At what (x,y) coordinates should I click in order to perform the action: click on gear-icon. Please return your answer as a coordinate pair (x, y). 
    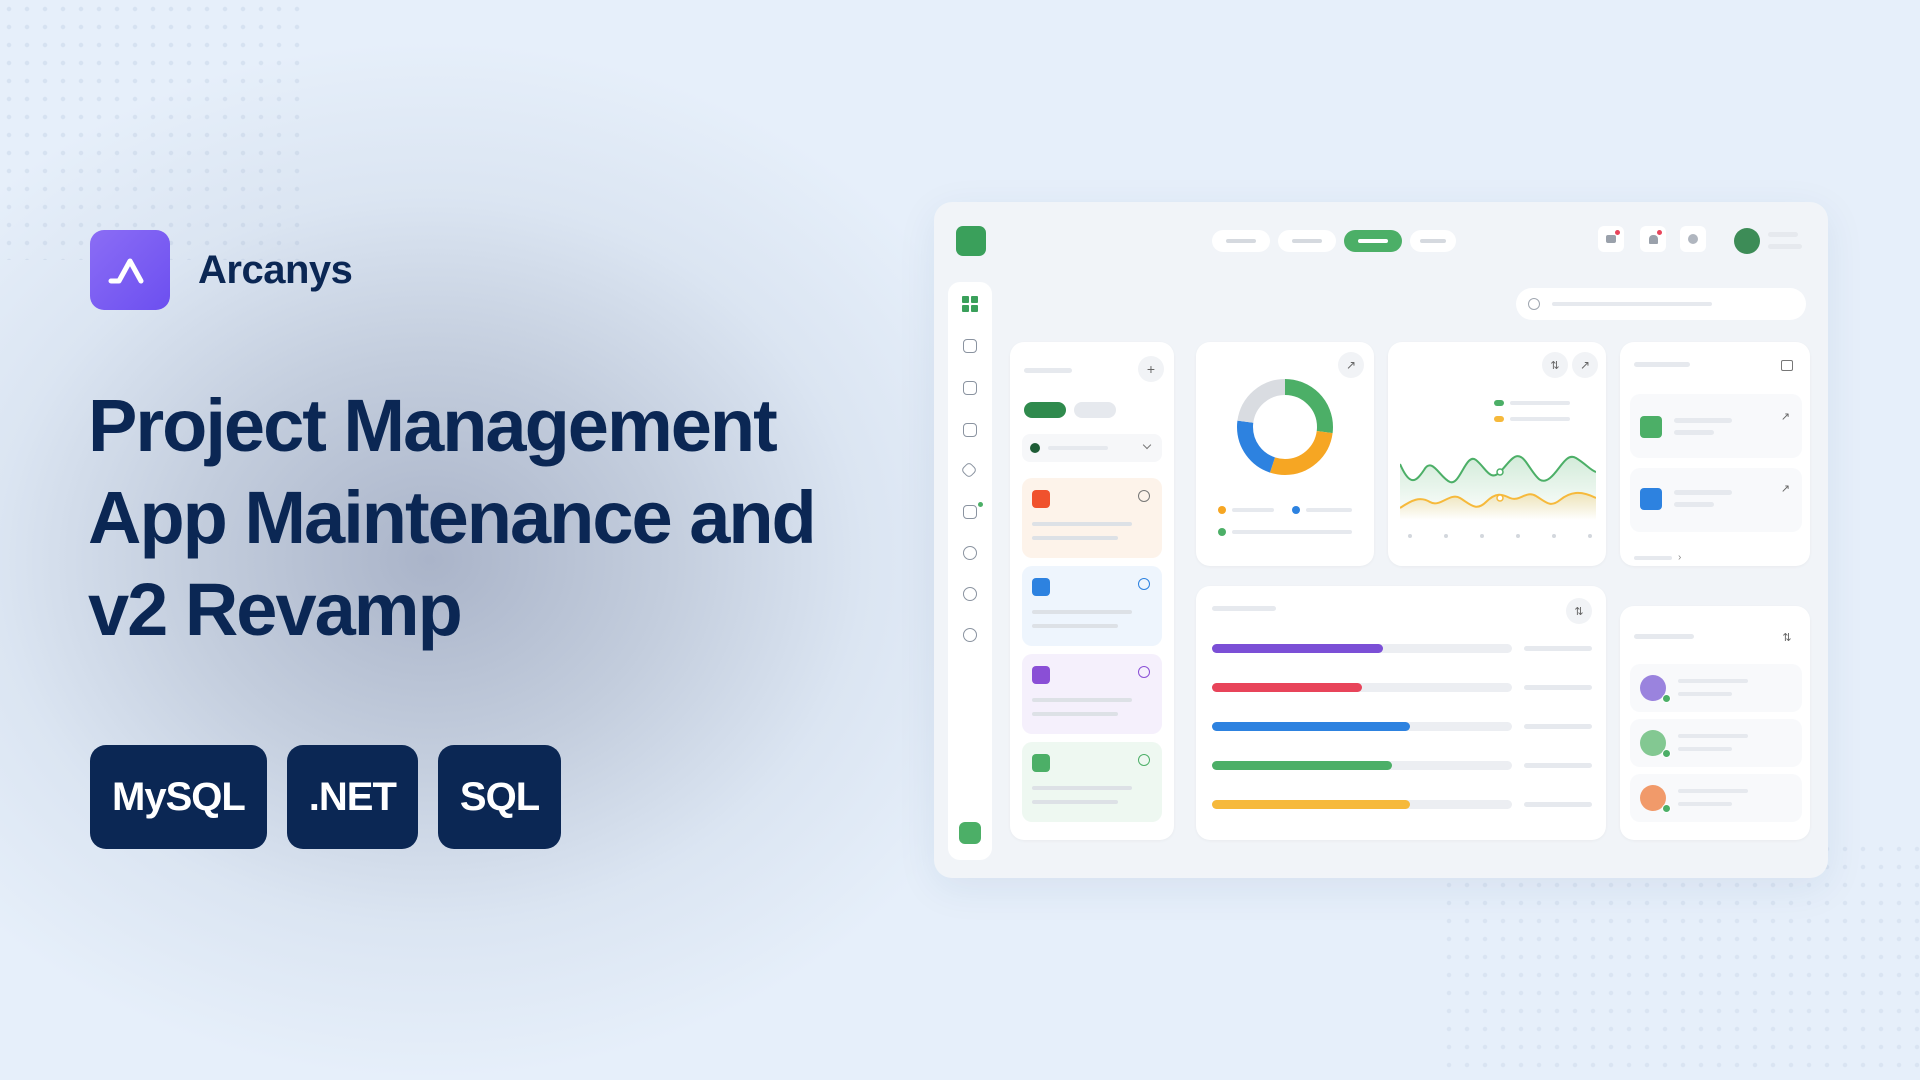
    Looking at the image, I should click on (970, 635).